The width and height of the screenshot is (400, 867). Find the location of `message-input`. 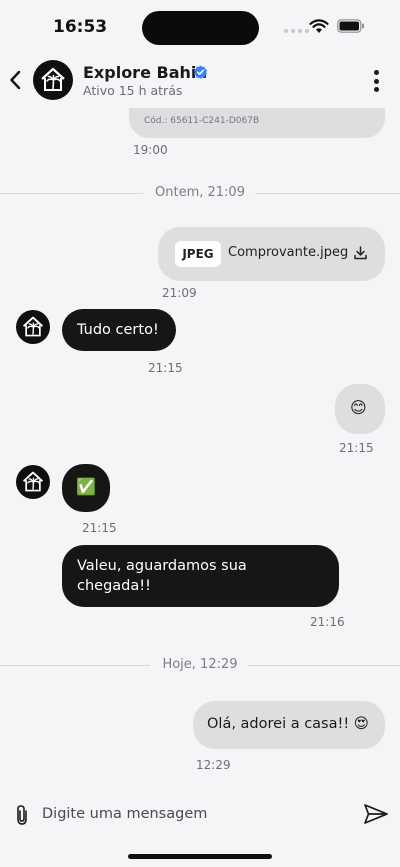

message-input is located at coordinates (192, 814).